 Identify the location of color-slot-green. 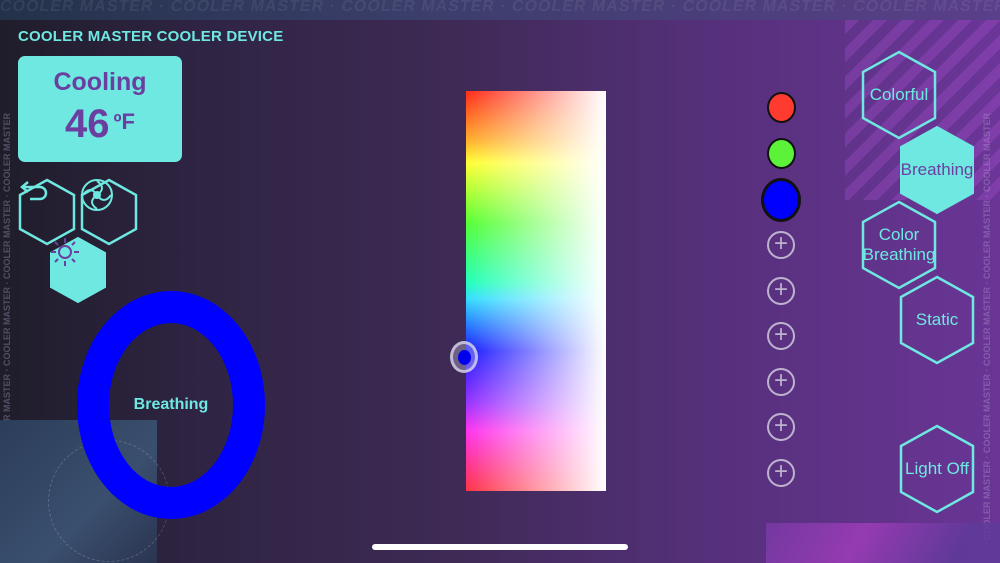
(781, 153).